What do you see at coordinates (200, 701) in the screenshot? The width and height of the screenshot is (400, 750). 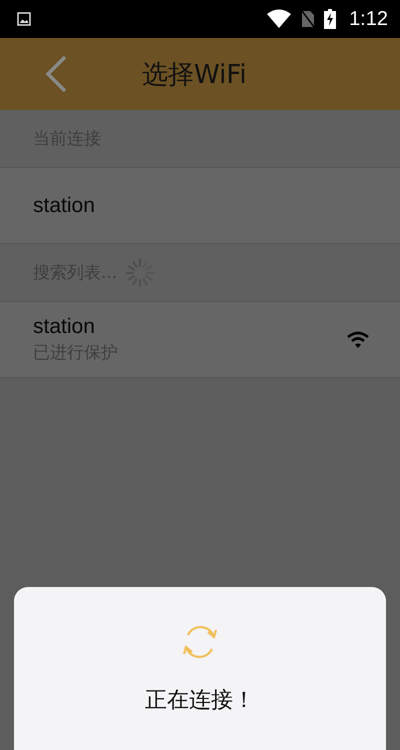 I see `dialog-message: 正在连接！` at bounding box center [200, 701].